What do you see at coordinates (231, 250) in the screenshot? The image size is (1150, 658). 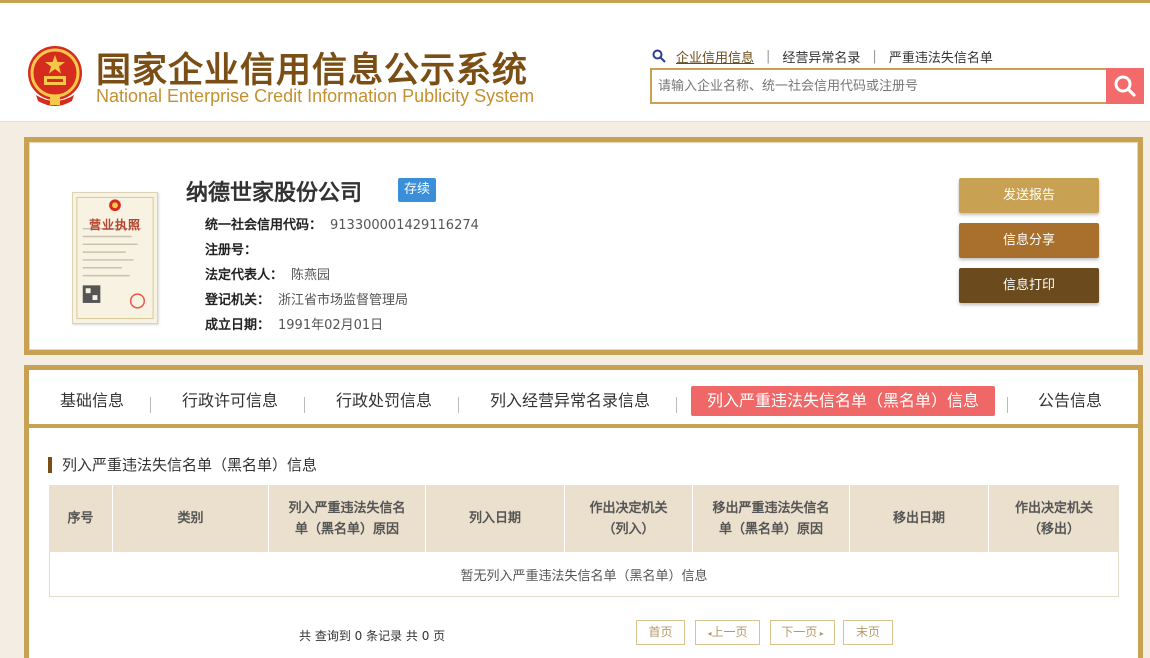 I see `field-label: 注册号：` at bounding box center [231, 250].